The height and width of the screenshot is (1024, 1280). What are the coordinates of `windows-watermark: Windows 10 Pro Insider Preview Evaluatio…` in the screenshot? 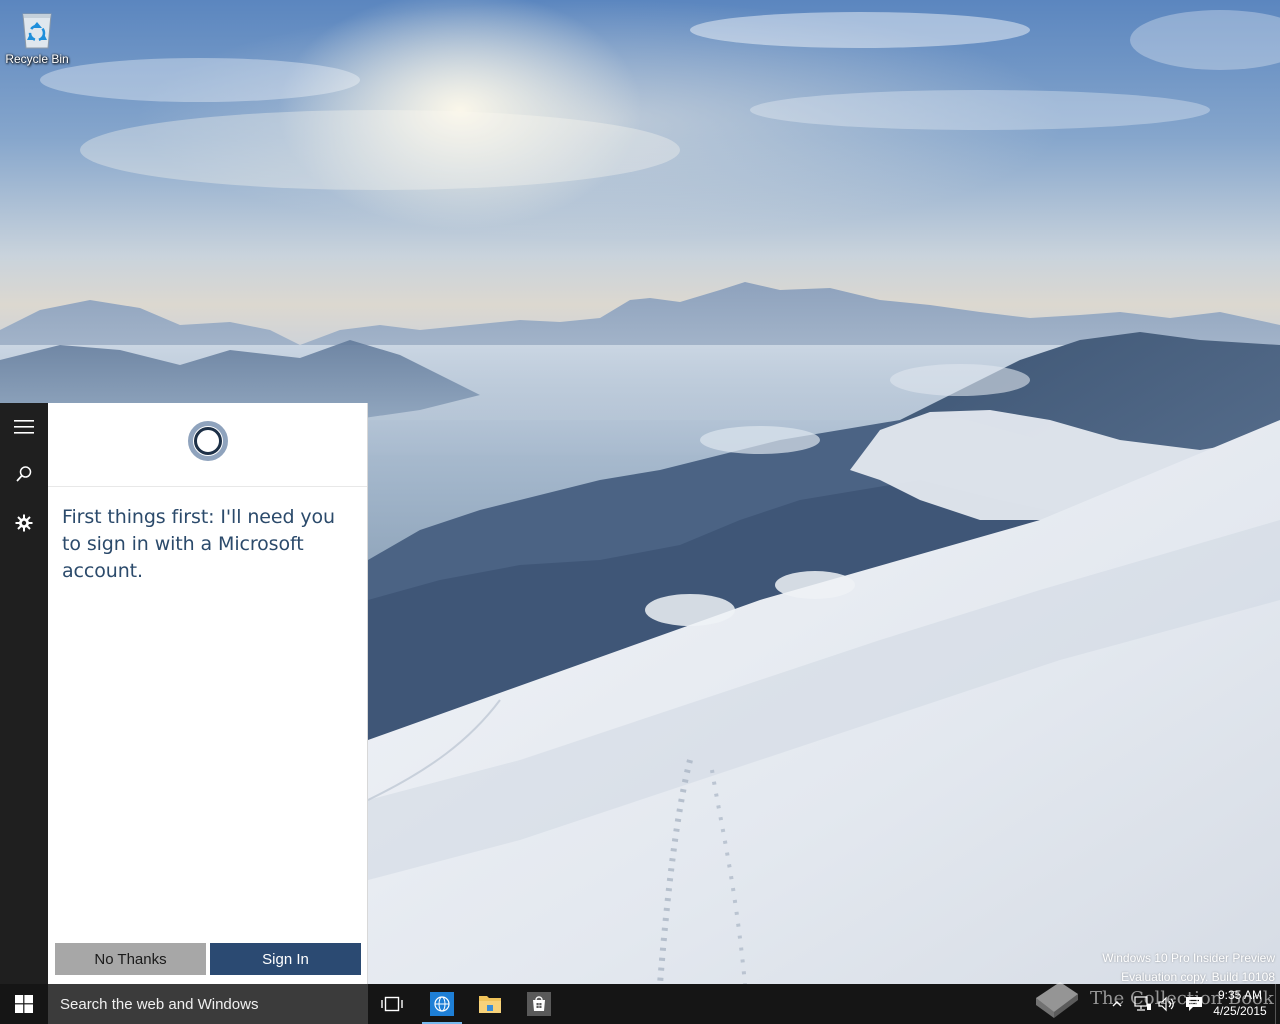 It's located at (1188, 968).